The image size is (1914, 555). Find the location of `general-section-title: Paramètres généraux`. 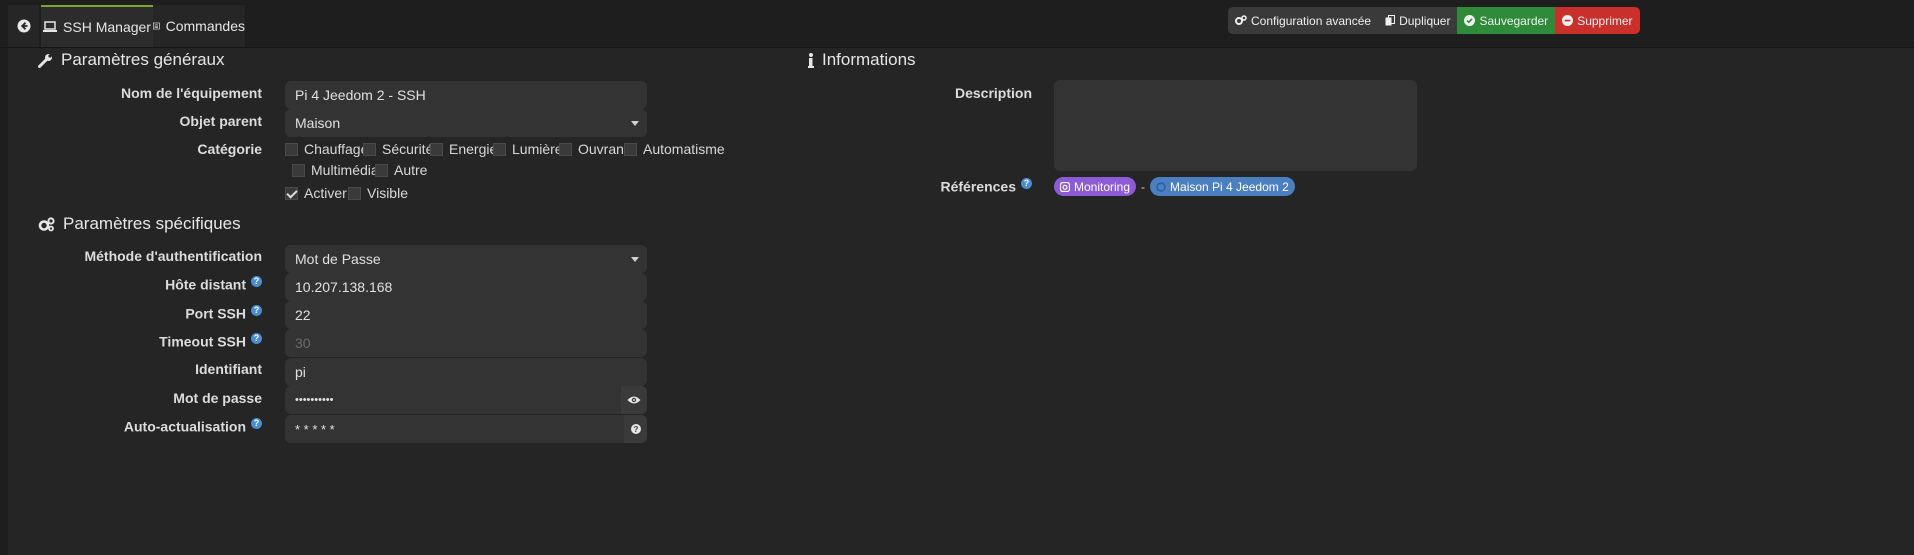

general-section-title: Paramètres généraux is located at coordinates (131, 60).